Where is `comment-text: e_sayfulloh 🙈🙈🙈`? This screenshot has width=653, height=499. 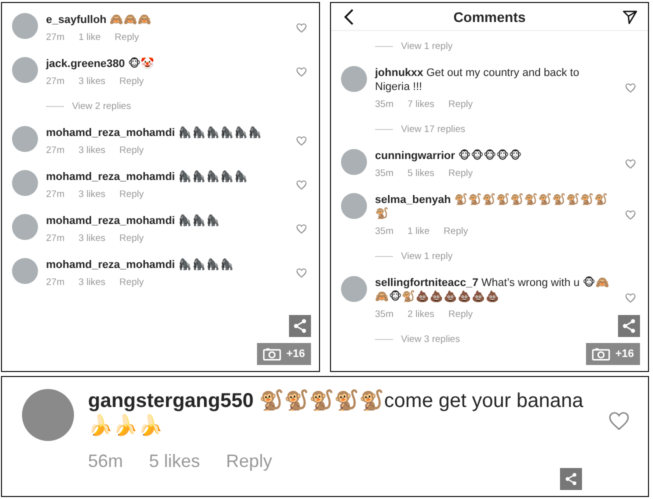
comment-text: e_sayfulloh 🙈🙈🙈 is located at coordinates (99, 20).